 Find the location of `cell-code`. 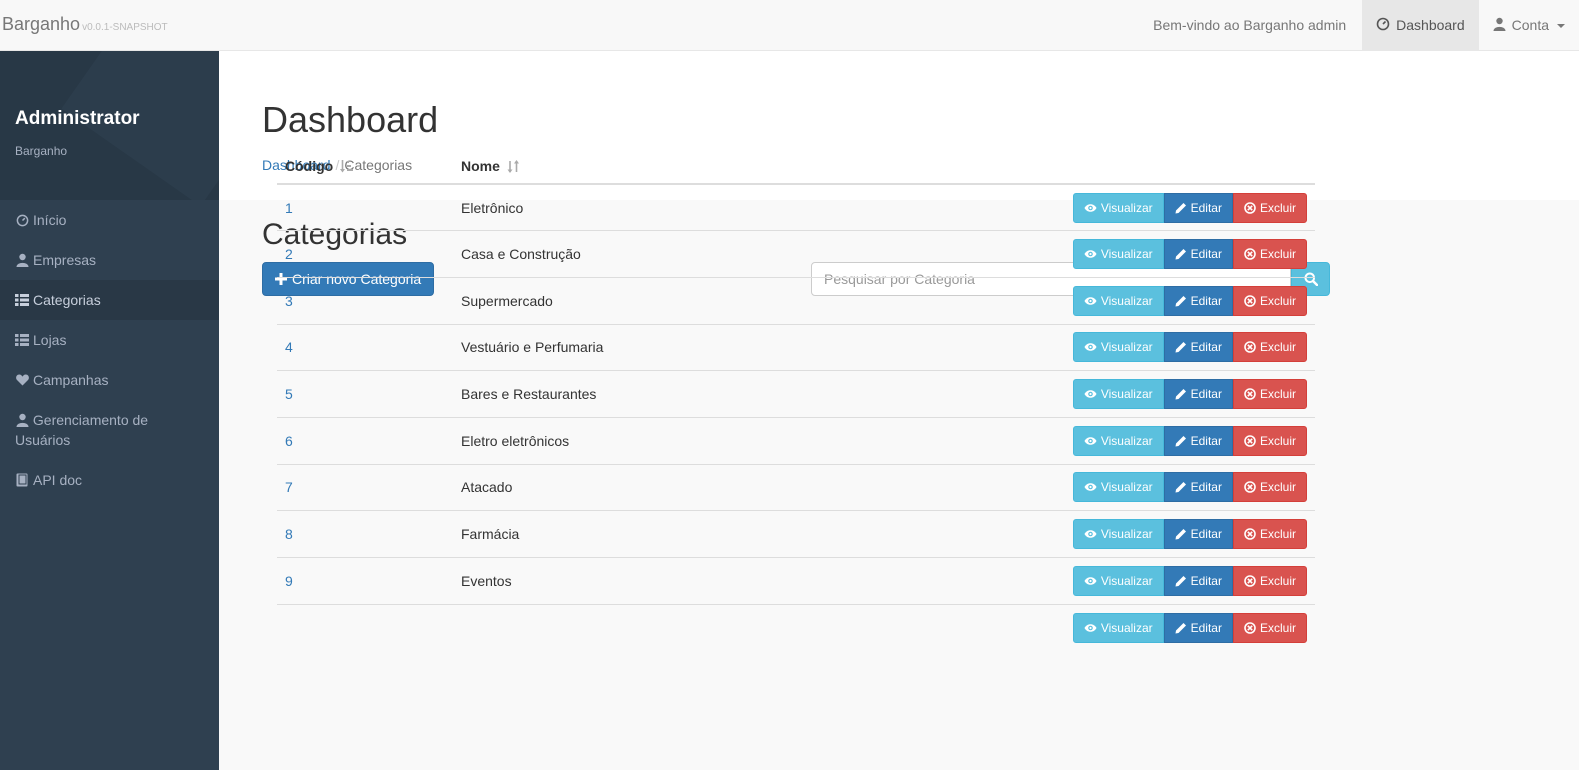

cell-code is located at coordinates (365, 627).